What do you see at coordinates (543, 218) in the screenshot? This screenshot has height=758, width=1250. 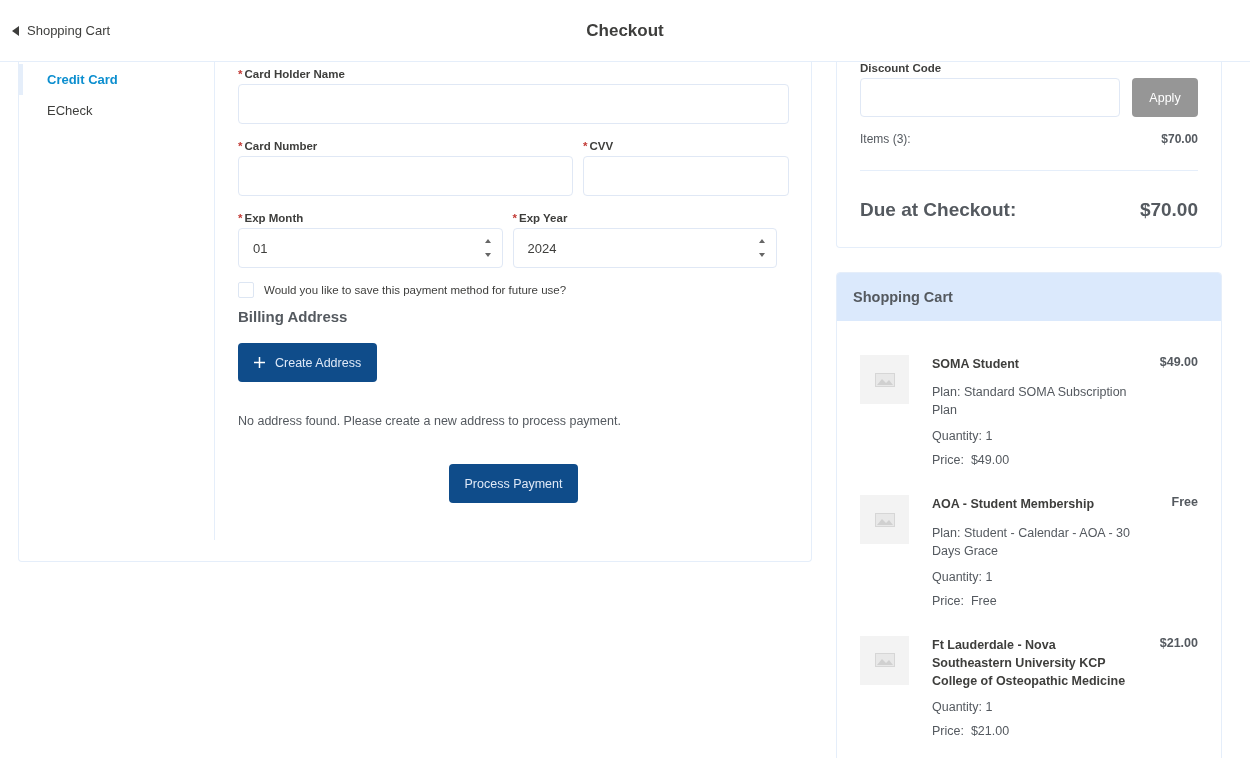 I see `field-label: Exp Year` at bounding box center [543, 218].